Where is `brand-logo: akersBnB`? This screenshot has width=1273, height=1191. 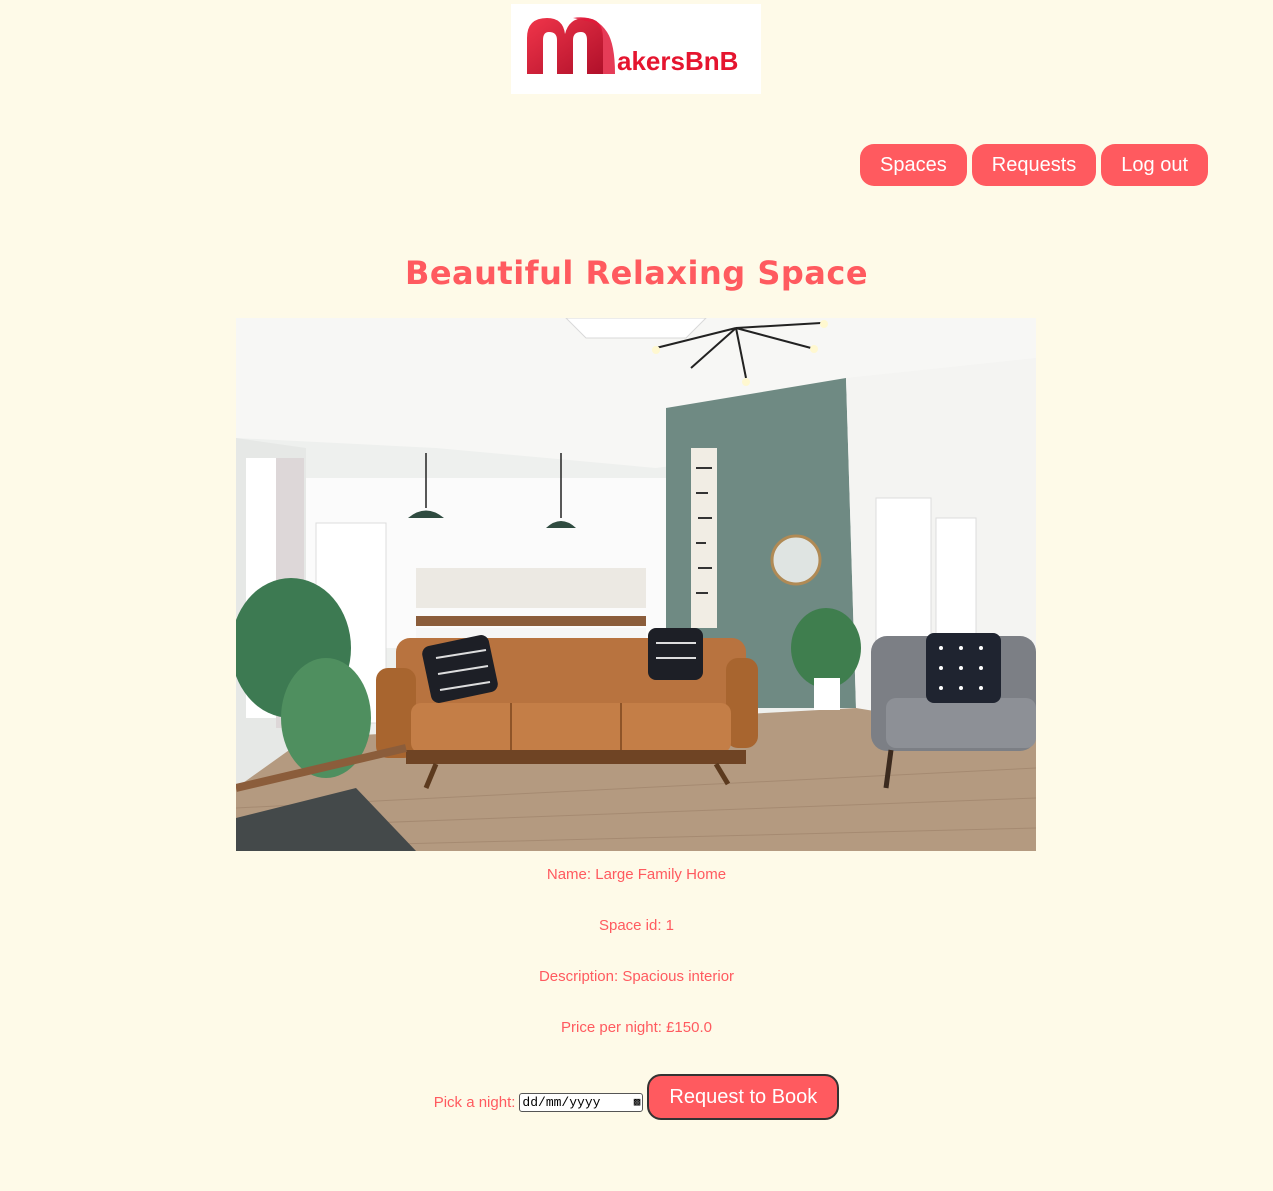 brand-logo: akersBnB is located at coordinates (636, 49).